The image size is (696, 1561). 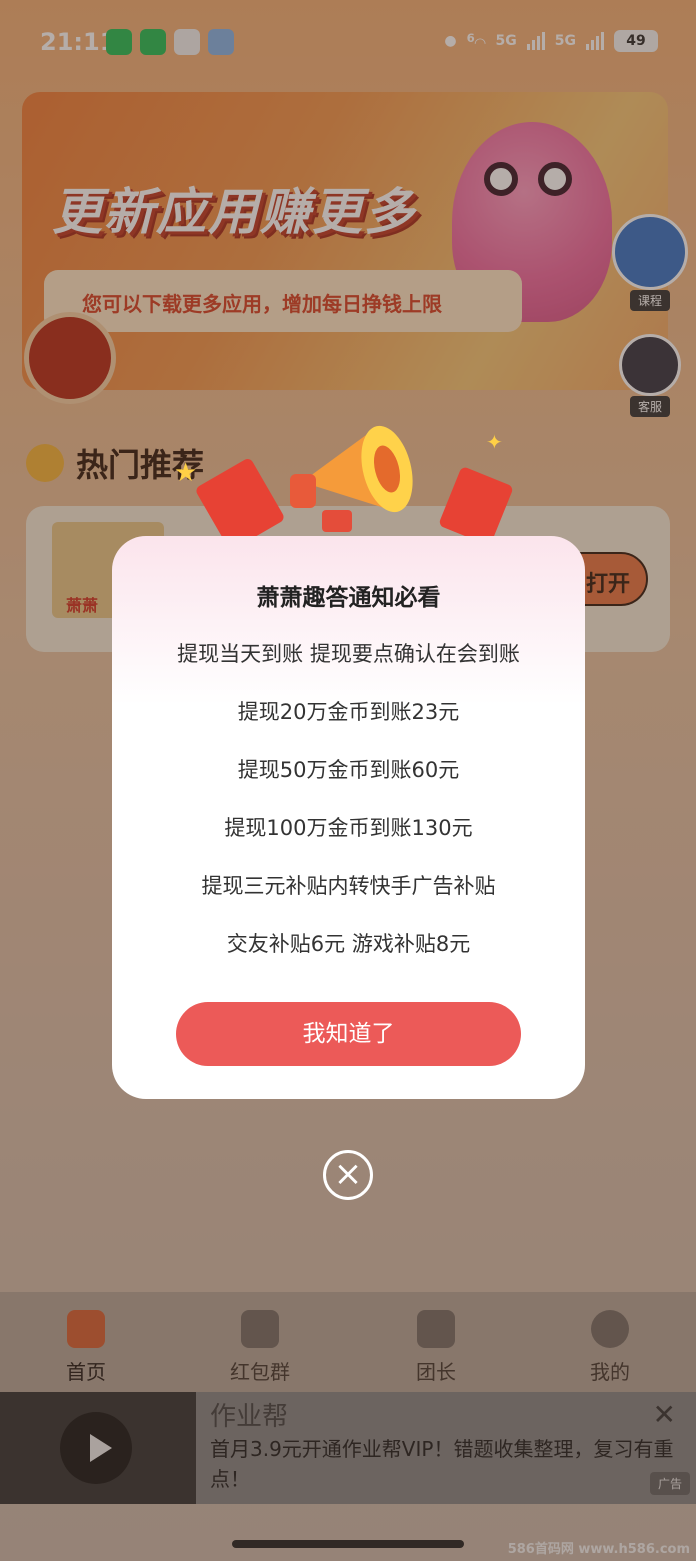 What do you see at coordinates (494, 442) in the screenshot?
I see `sparkle-icon: ✦` at bounding box center [494, 442].